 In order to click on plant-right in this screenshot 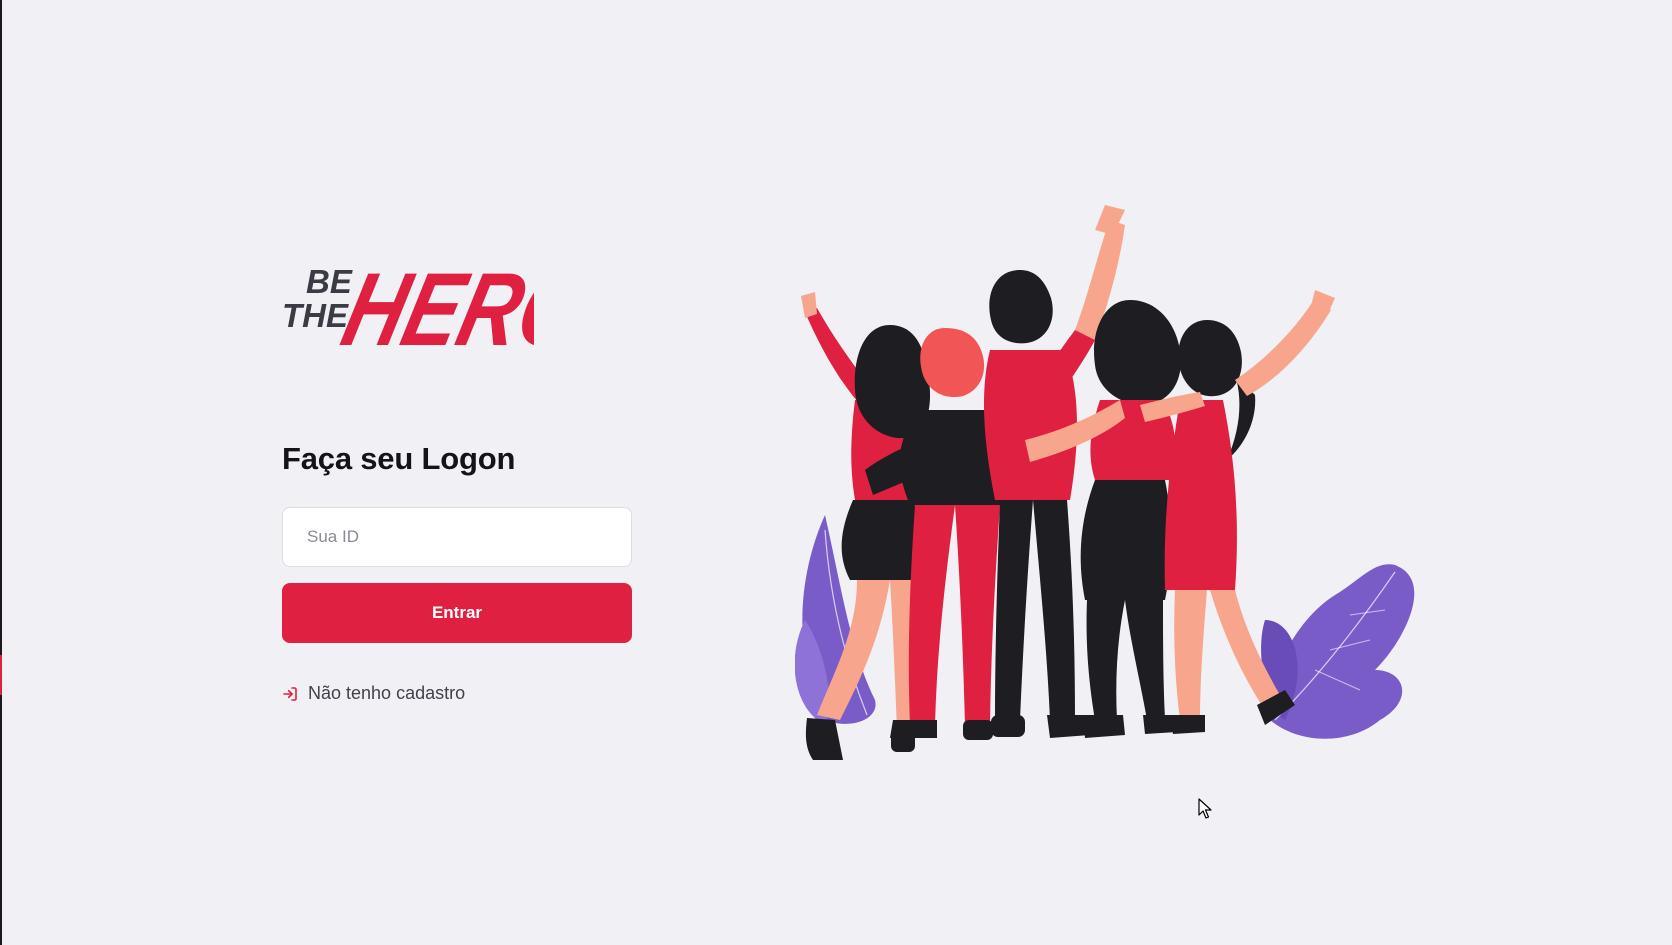, I will do `click(1338, 651)`.